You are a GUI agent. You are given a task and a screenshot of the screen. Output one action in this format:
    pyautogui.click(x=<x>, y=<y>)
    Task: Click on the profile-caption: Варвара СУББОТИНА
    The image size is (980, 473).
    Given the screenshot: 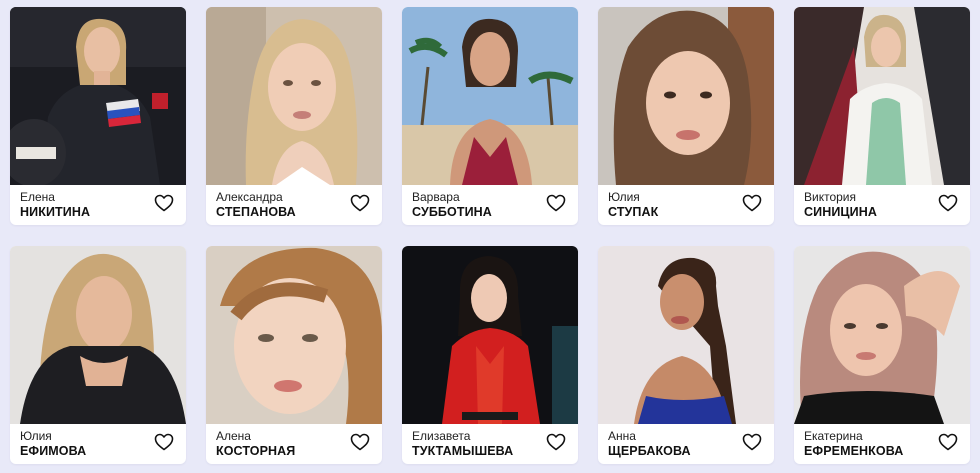 What is the action you would take?
    pyautogui.click(x=490, y=205)
    